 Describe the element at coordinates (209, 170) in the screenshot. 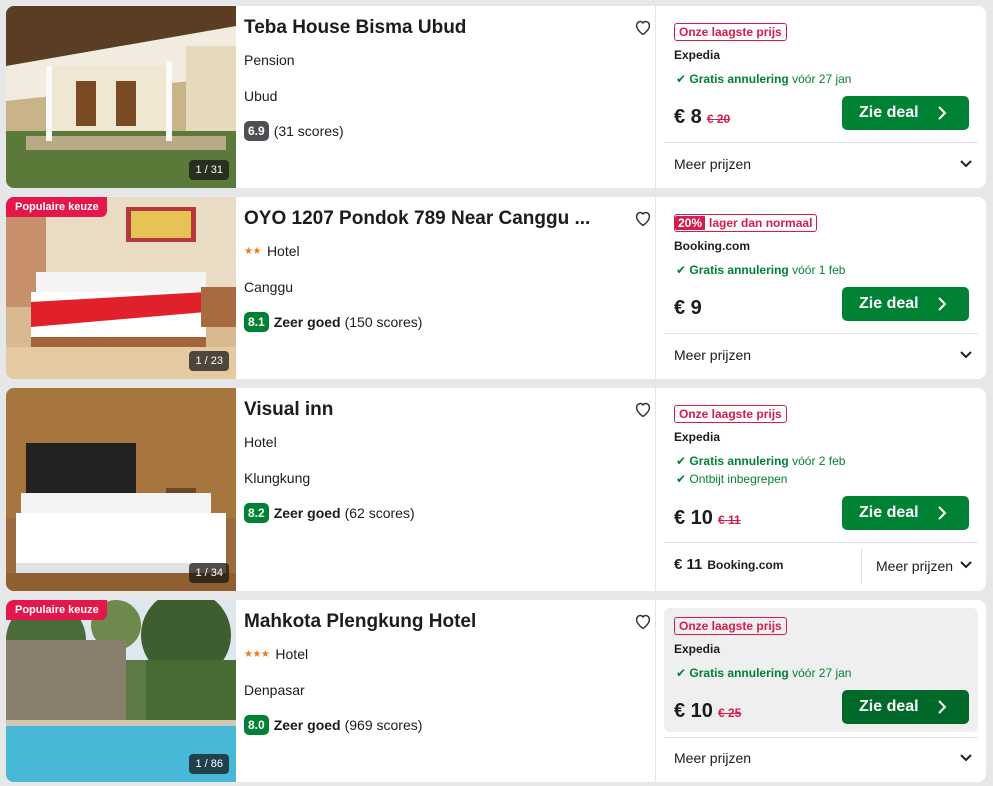

I see `photo-counter: 1 / 31` at that location.